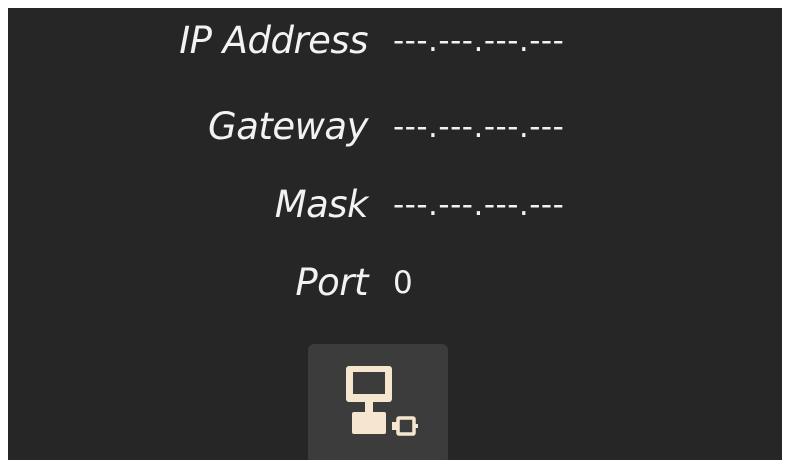  Describe the element at coordinates (382, 401) in the screenshot. I see `network-computer-icon` at that location.